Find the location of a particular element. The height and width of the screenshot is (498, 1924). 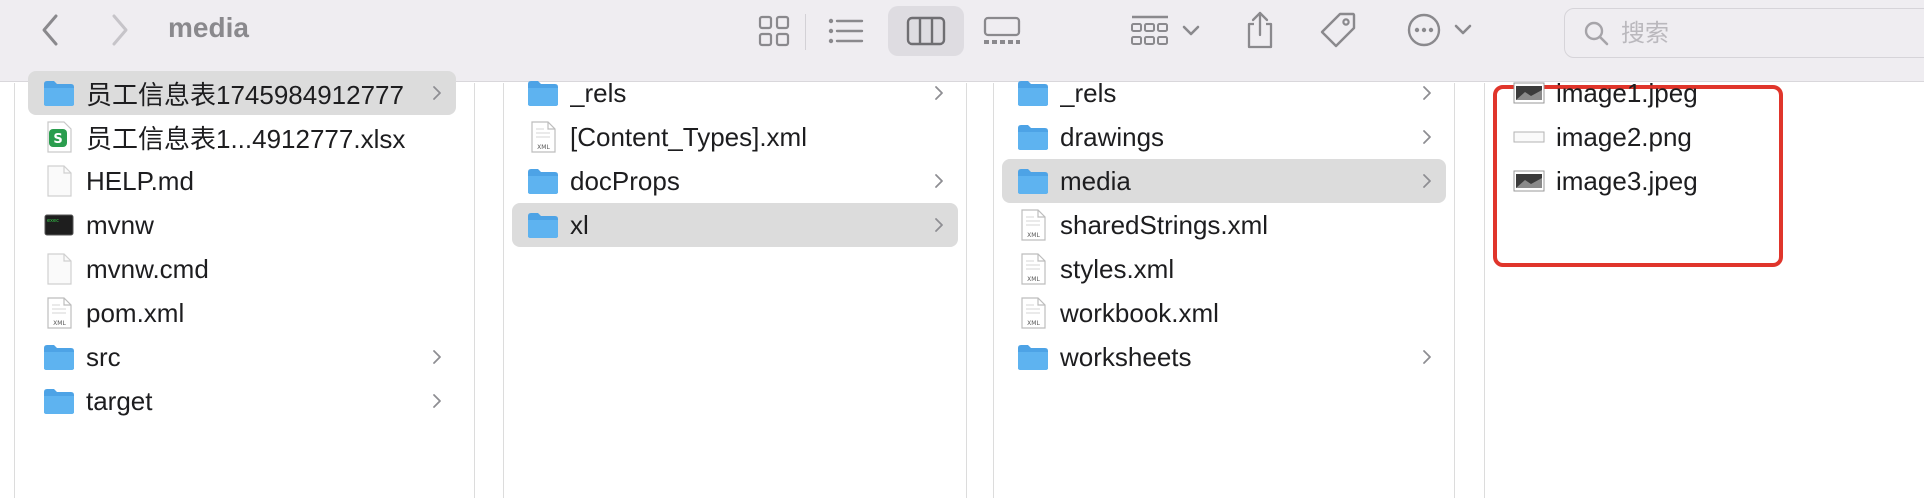

columns-icon is located at coordinates (926, 31).